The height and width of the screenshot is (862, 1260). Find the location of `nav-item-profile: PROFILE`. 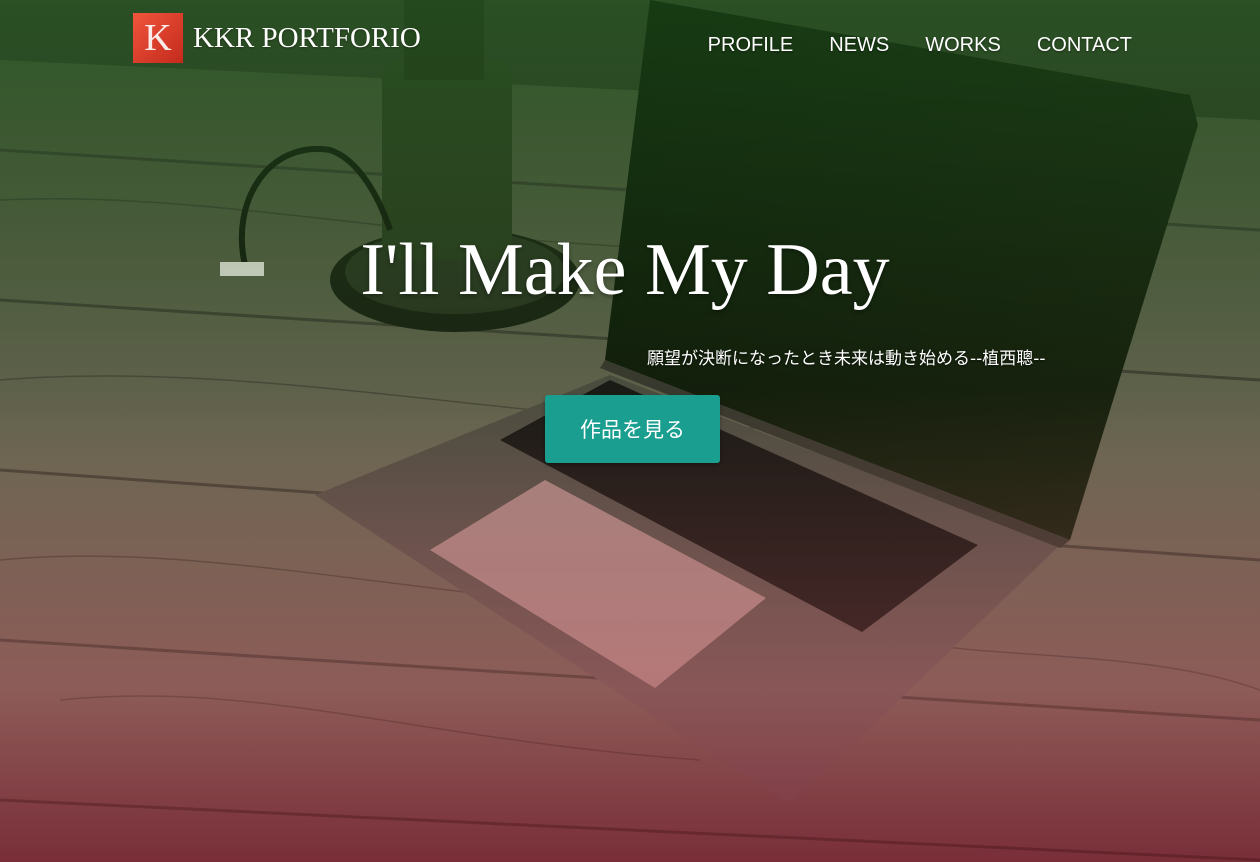

nav-item-profile: PROFILE is located at coordinates (751, 45).